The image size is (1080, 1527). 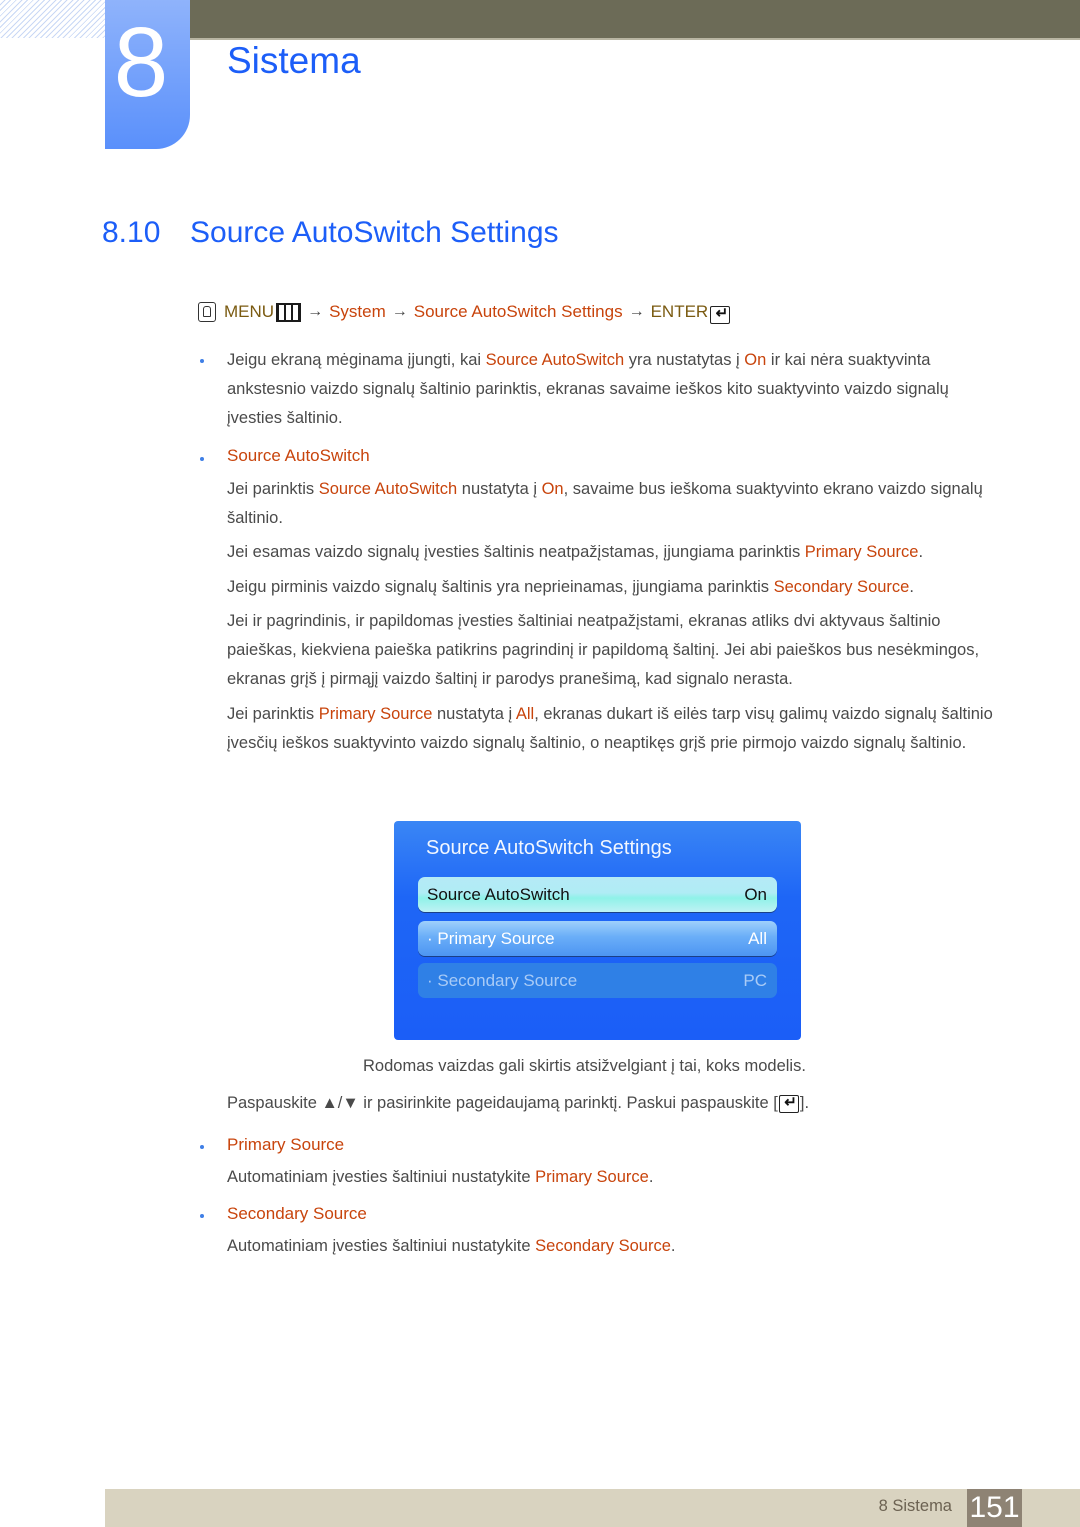 I want to click on enter-label: ENTER, so click(x=679, y=311).